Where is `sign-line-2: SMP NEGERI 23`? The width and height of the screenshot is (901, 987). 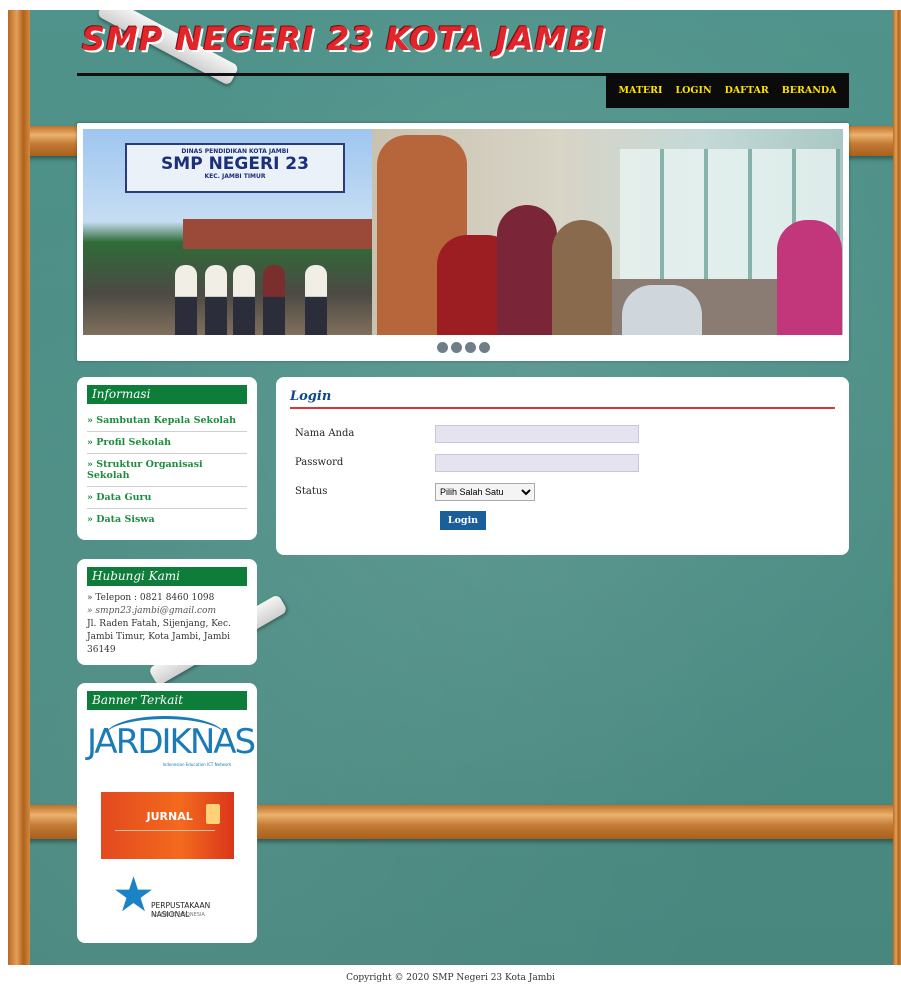 sign-line-2: SMP NEGERI 23 is located at coordinates (235, 164).